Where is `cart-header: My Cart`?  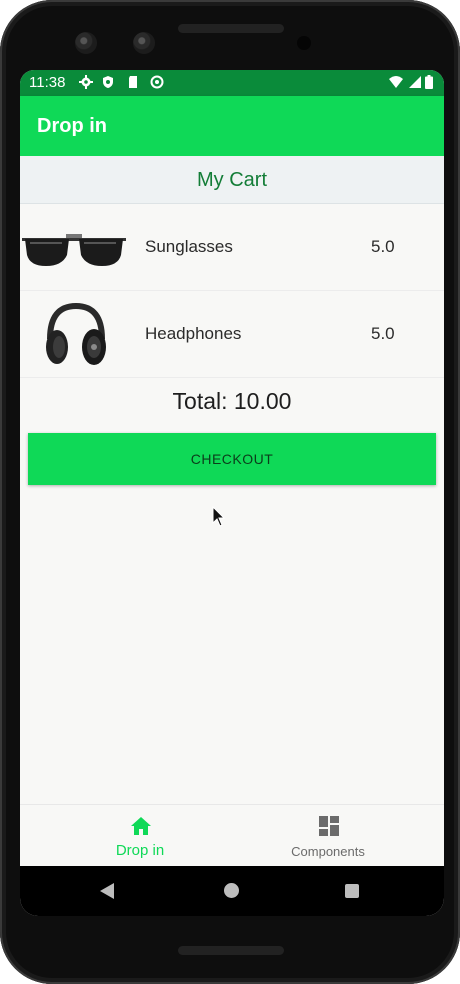
cart-header: My Cart is located at coordinates (232, 180).